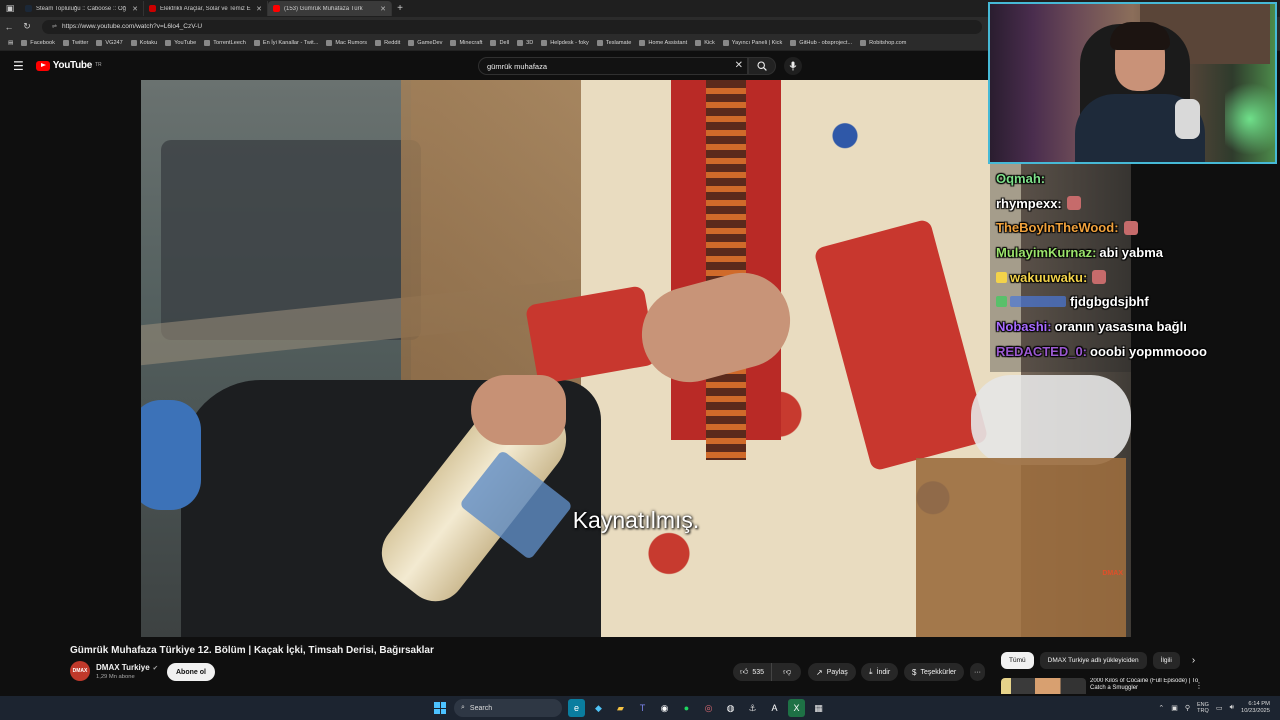 The height and width of the screenshot is (720, 1280). What do you see at coordinates (1219, 708) in the screenshot?
I see `network-icon: ▭` at bounding box center [1219, 708].